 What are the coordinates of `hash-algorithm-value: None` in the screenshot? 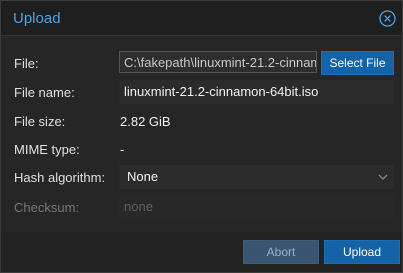 It's located at (143, 176).